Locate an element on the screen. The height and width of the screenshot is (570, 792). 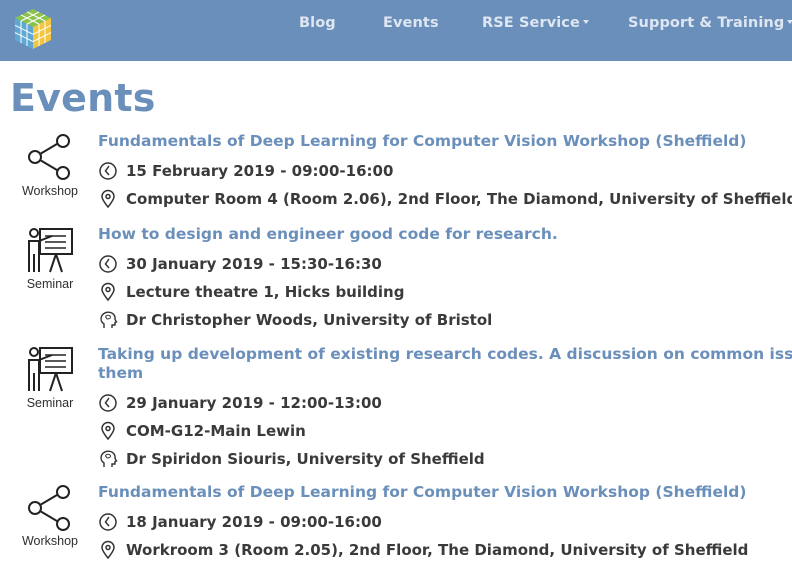
nav-support-training-dropdown: Support & Training is located at coordinates (710, 23).